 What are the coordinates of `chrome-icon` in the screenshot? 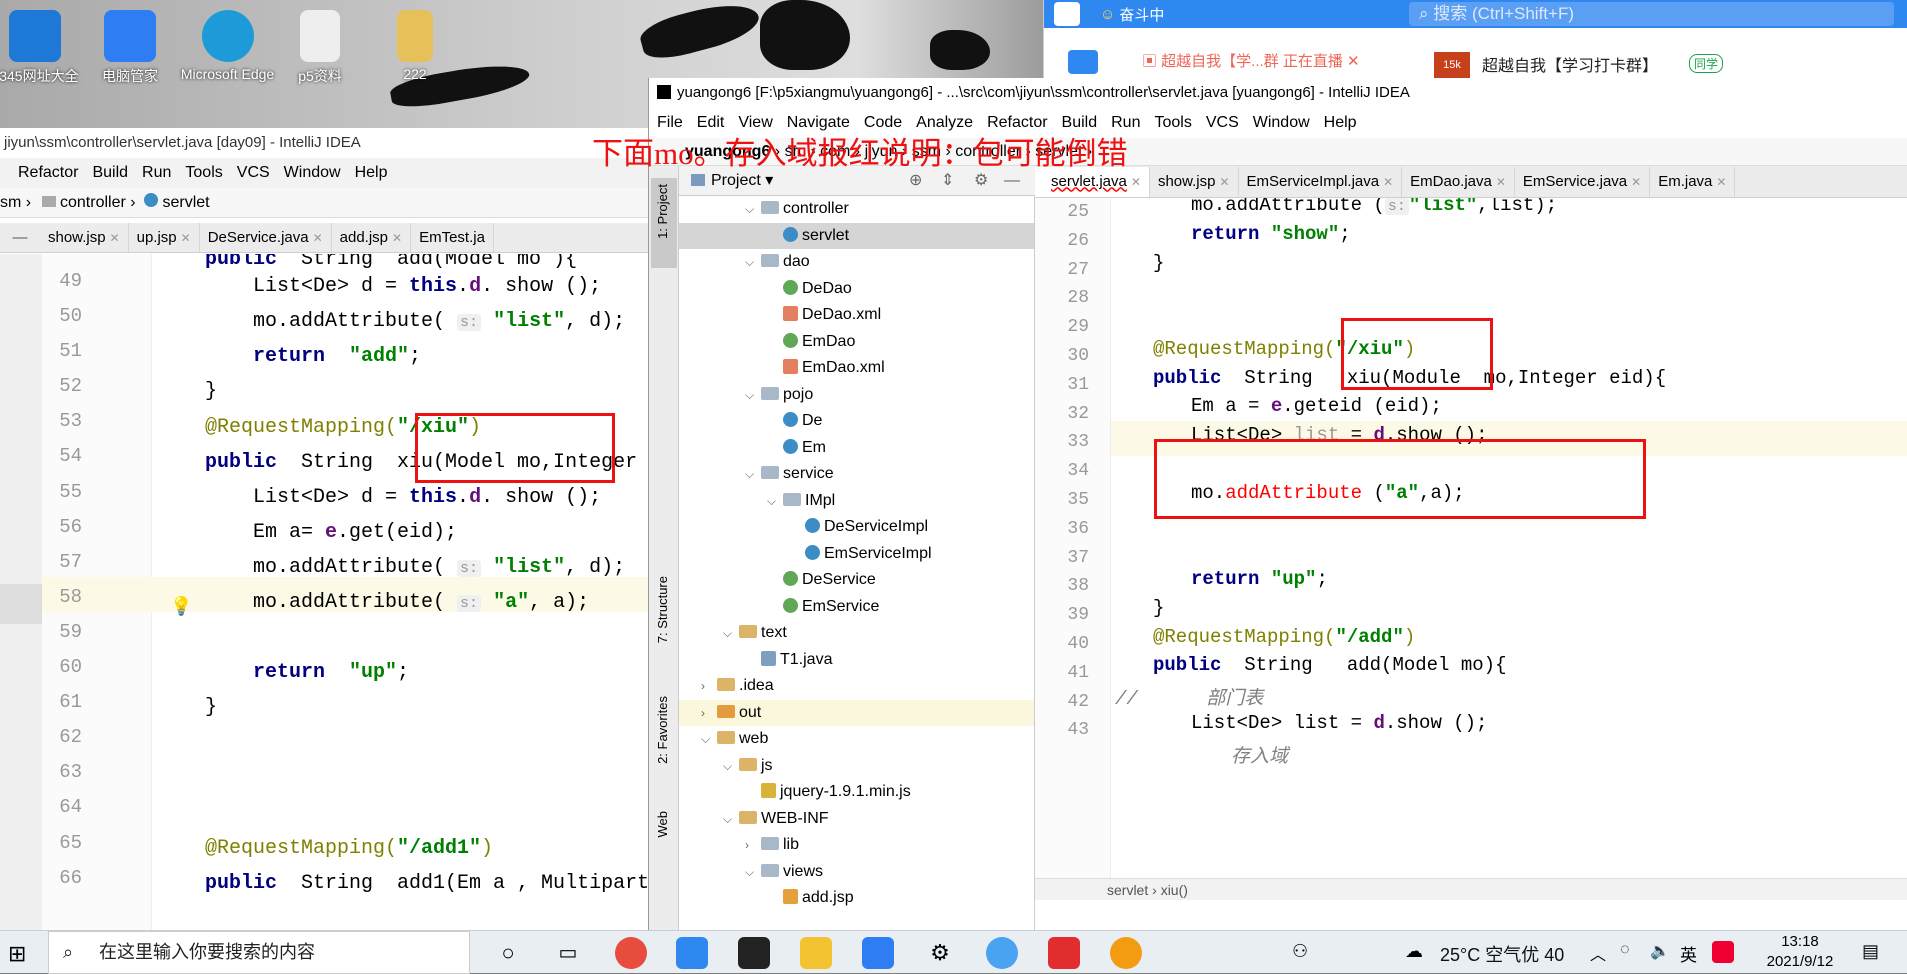 It's located at (631, 953).